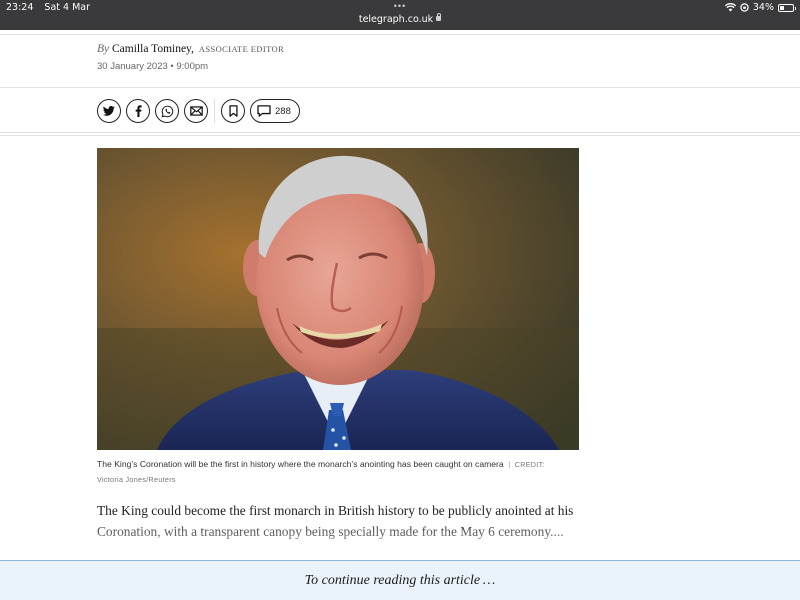 The image size is (800, 600). I want to click on share-divider, so click(214, 111).